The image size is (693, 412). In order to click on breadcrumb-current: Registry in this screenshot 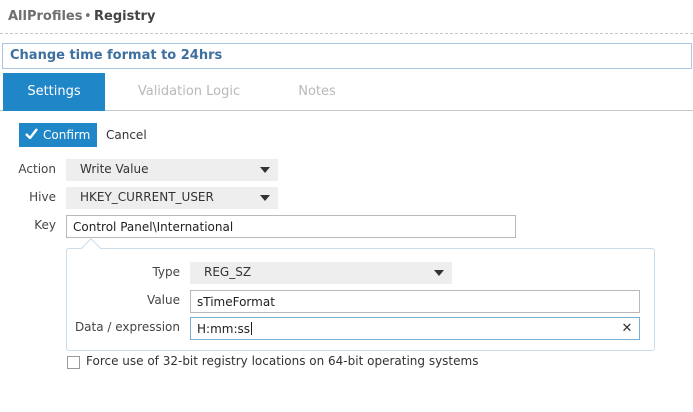, I will do `click(125, 16)`.